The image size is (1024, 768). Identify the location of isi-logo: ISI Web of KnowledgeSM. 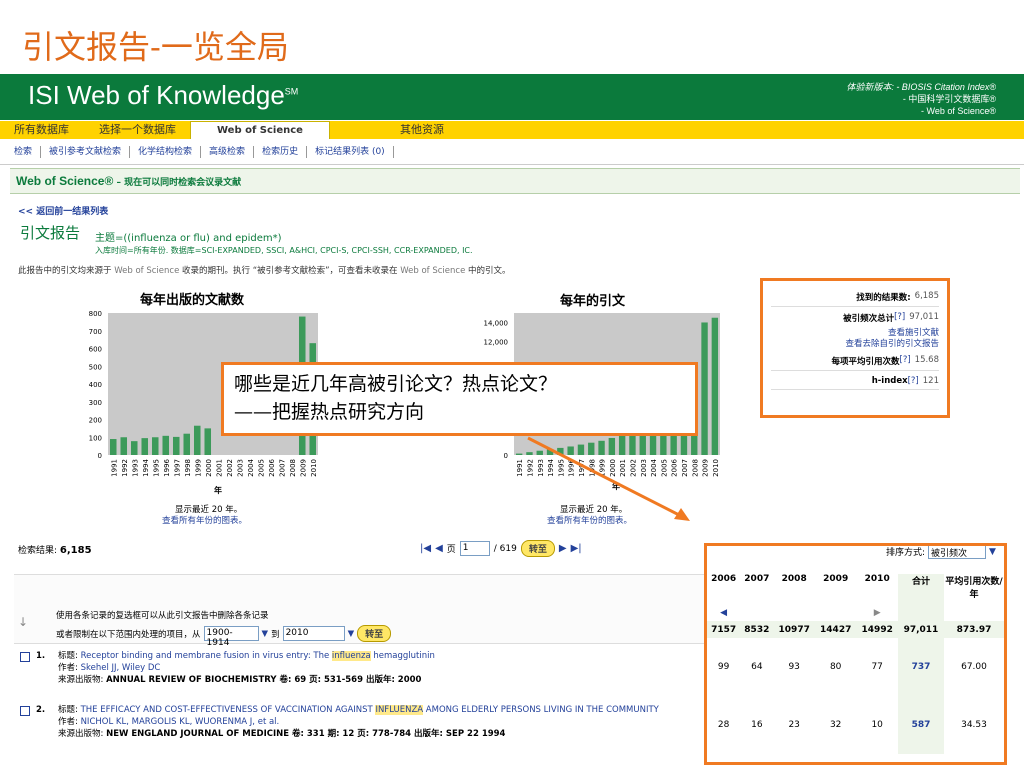
(163, 95).